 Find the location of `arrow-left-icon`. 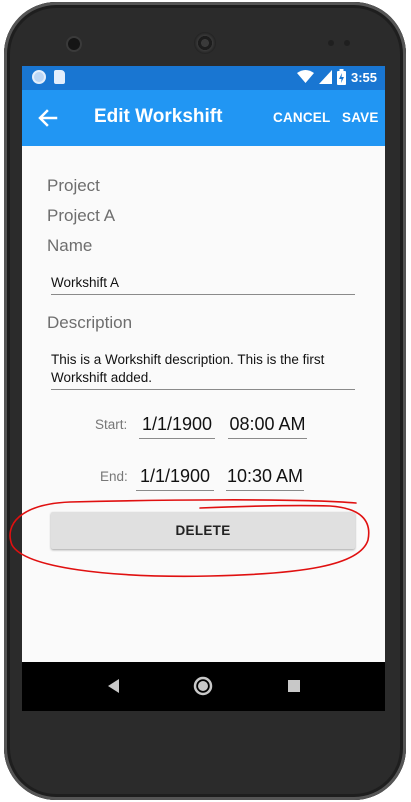

arrow-left-icon is located at coordinates (48, 118).